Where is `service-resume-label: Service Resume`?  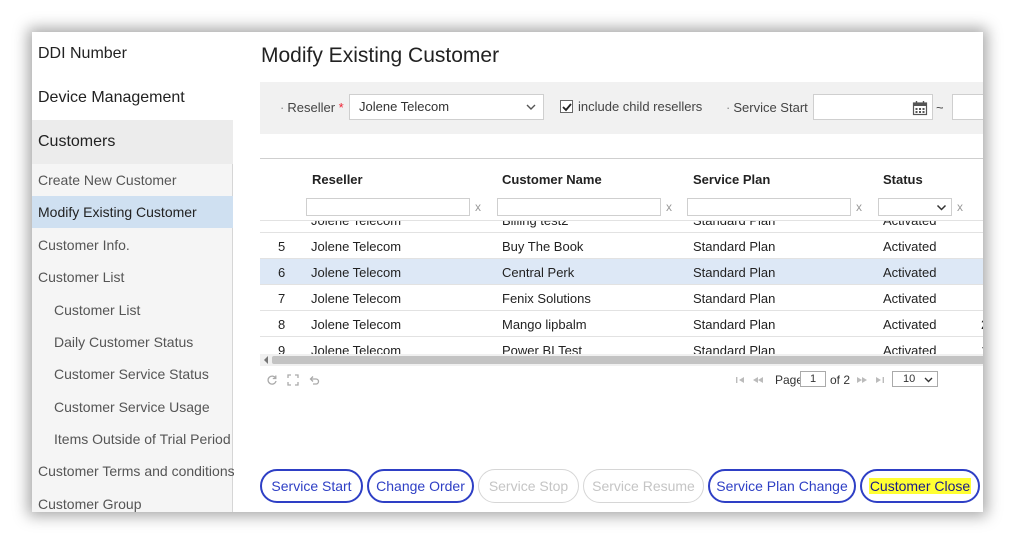
service-resume-label: Service Resume is located at coordinates (643, 486).